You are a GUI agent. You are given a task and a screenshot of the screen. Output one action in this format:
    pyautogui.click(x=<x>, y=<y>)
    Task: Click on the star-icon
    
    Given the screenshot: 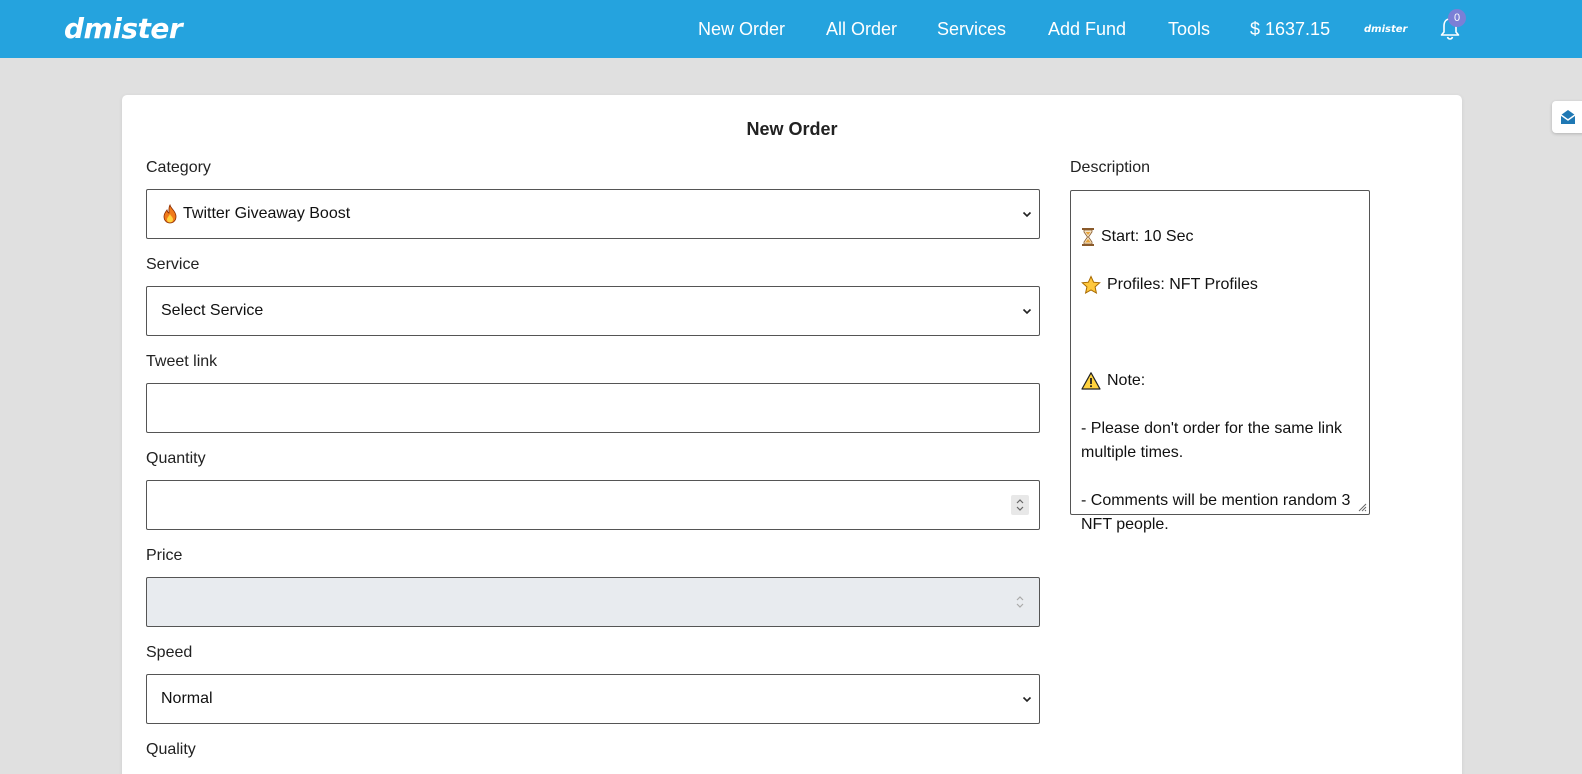 What is the action you would take?
    pyautogui.click(x=1091, y=284)
    